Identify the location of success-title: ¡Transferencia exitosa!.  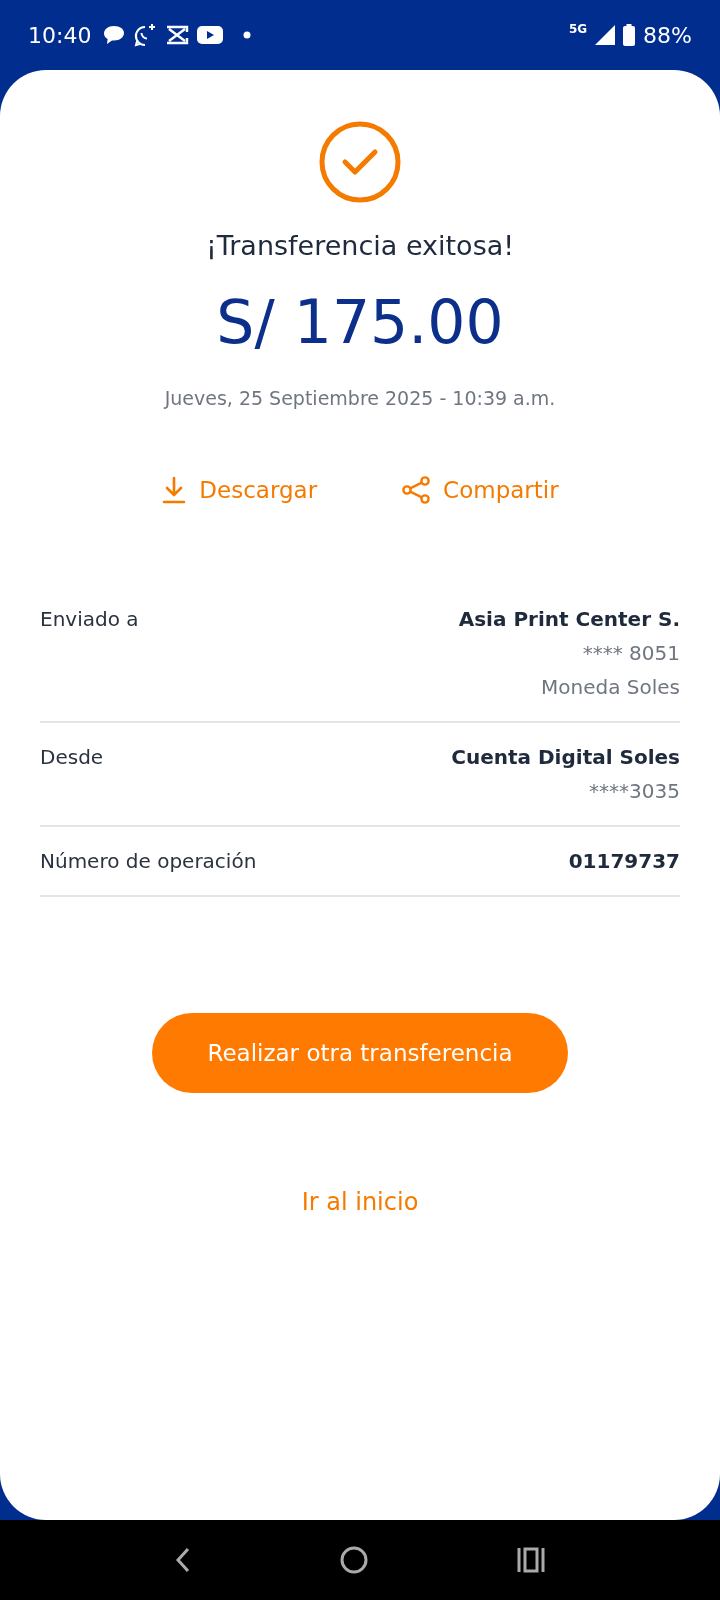
(360, 245).